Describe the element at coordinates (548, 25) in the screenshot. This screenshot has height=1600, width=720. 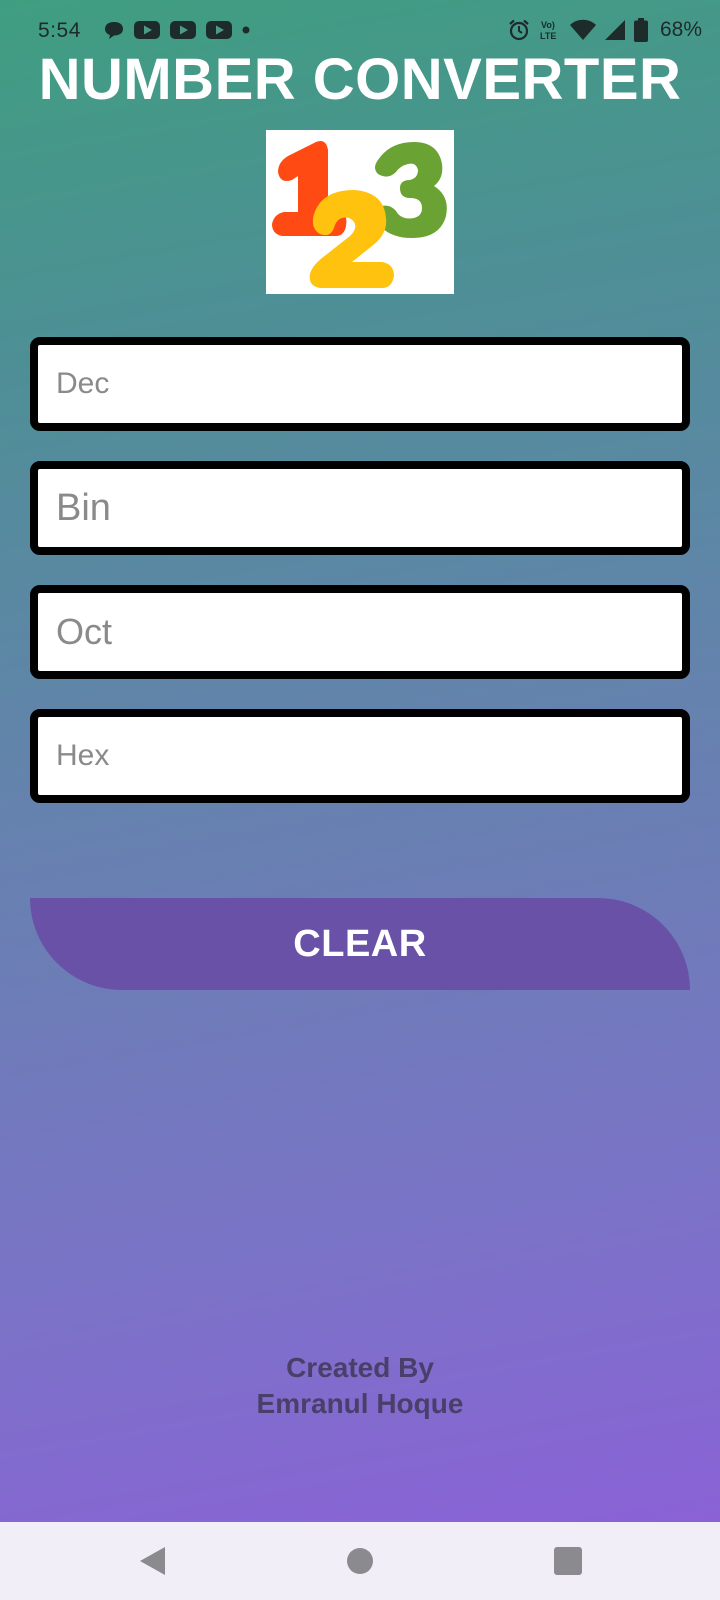
I see `svg-text: Vo)` at that location.